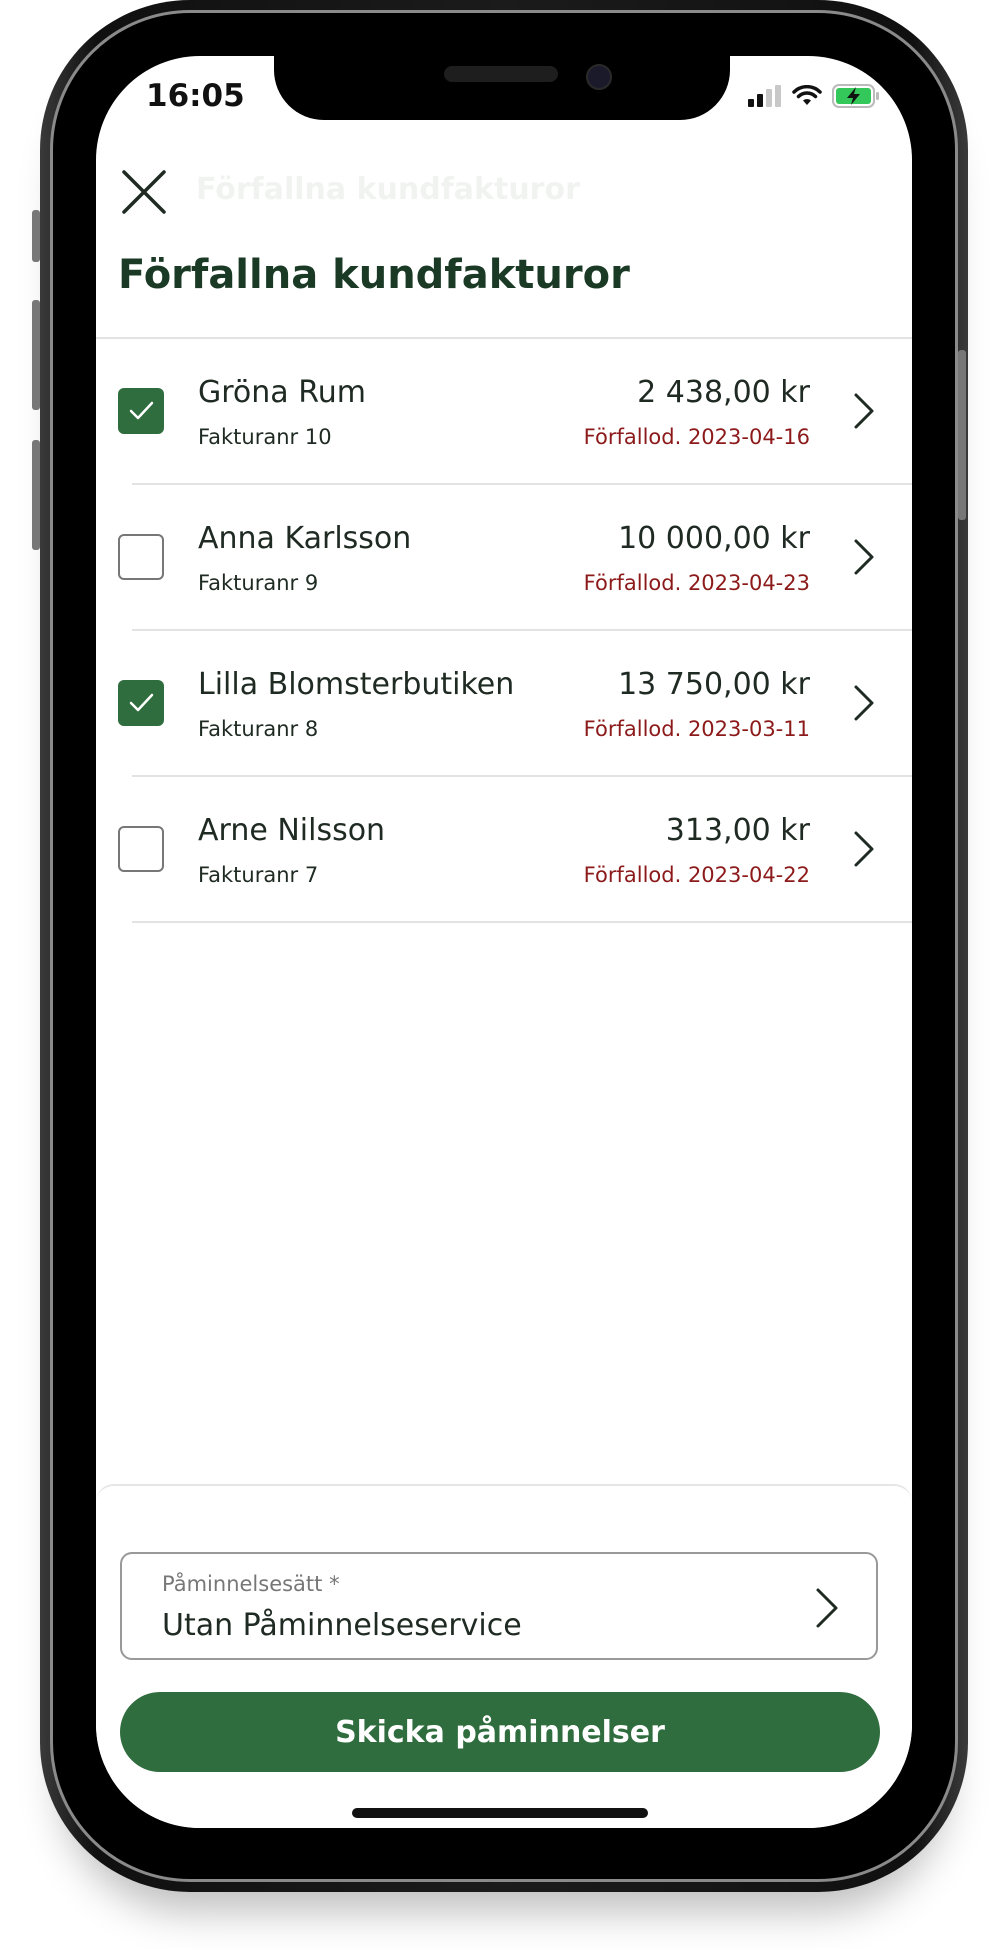 Image resolution: width=998 pixels, height=1948 pixels. Describe the element at coordinates (714, 684) in the screenshot. I see `invoice-amount: 13 750,00 kr` at that location.